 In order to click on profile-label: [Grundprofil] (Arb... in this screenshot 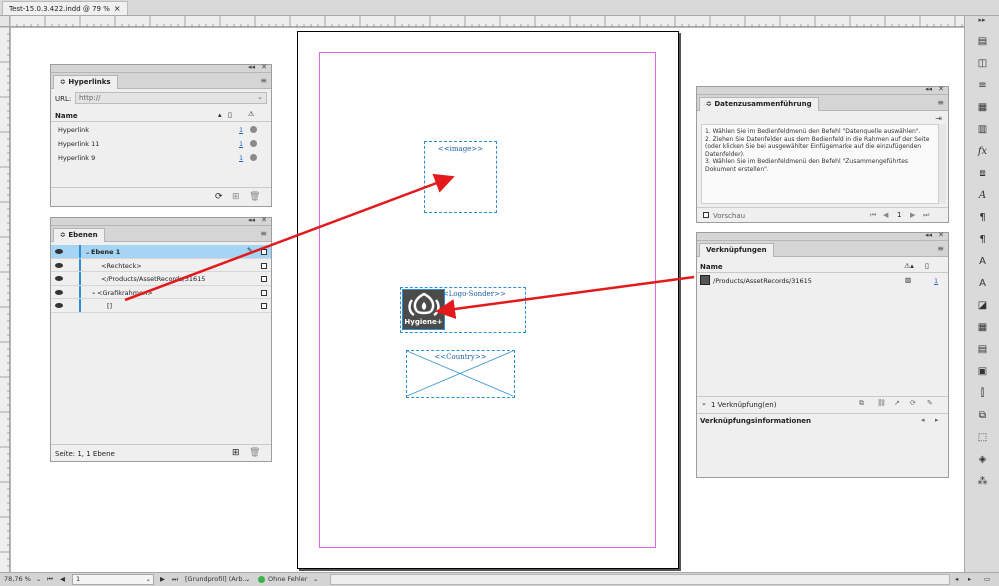, I will do `click(217, 579)`.